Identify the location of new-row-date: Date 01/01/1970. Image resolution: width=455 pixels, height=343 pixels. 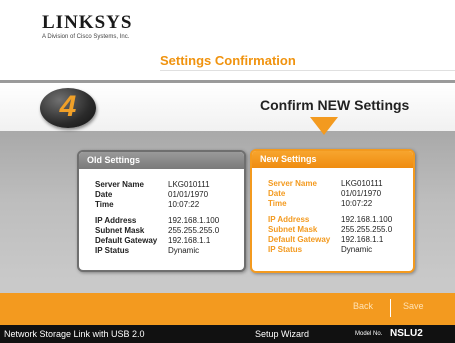
(340, 194).